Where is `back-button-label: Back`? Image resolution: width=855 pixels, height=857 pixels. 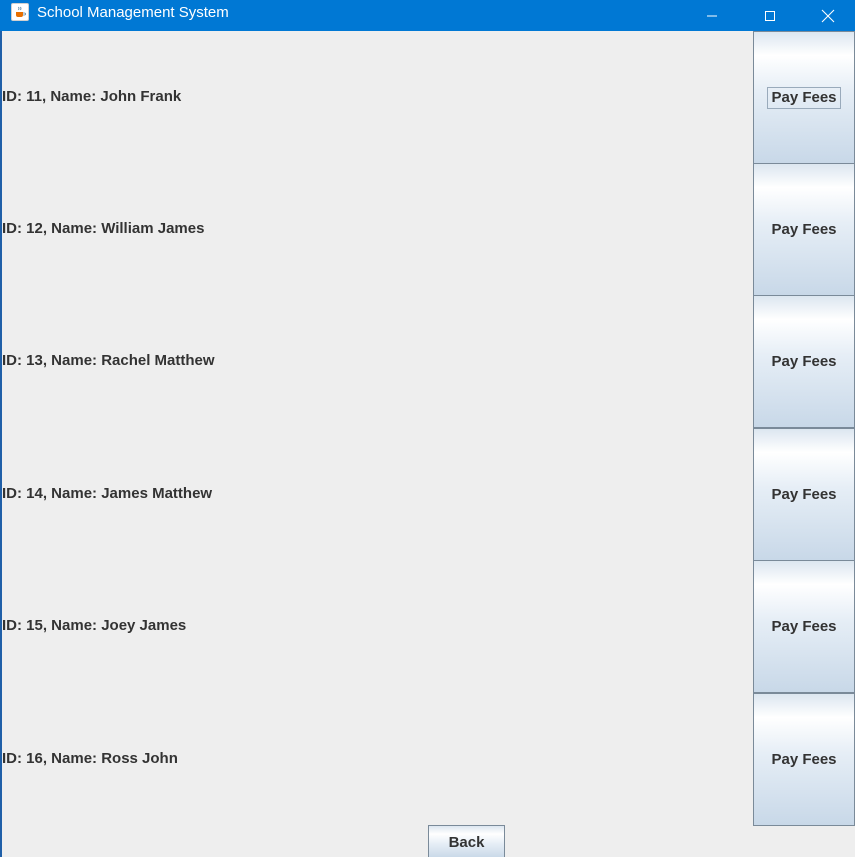 back-button-label: Back is located at coordinates (466, 842).